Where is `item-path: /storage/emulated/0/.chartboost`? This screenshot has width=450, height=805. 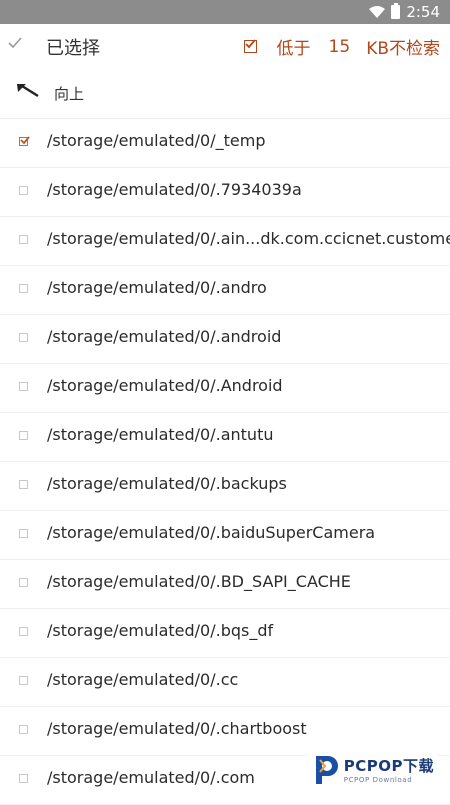 item-path: /storage/emulated/0/.chartboost is located at coordinates (177, 728).